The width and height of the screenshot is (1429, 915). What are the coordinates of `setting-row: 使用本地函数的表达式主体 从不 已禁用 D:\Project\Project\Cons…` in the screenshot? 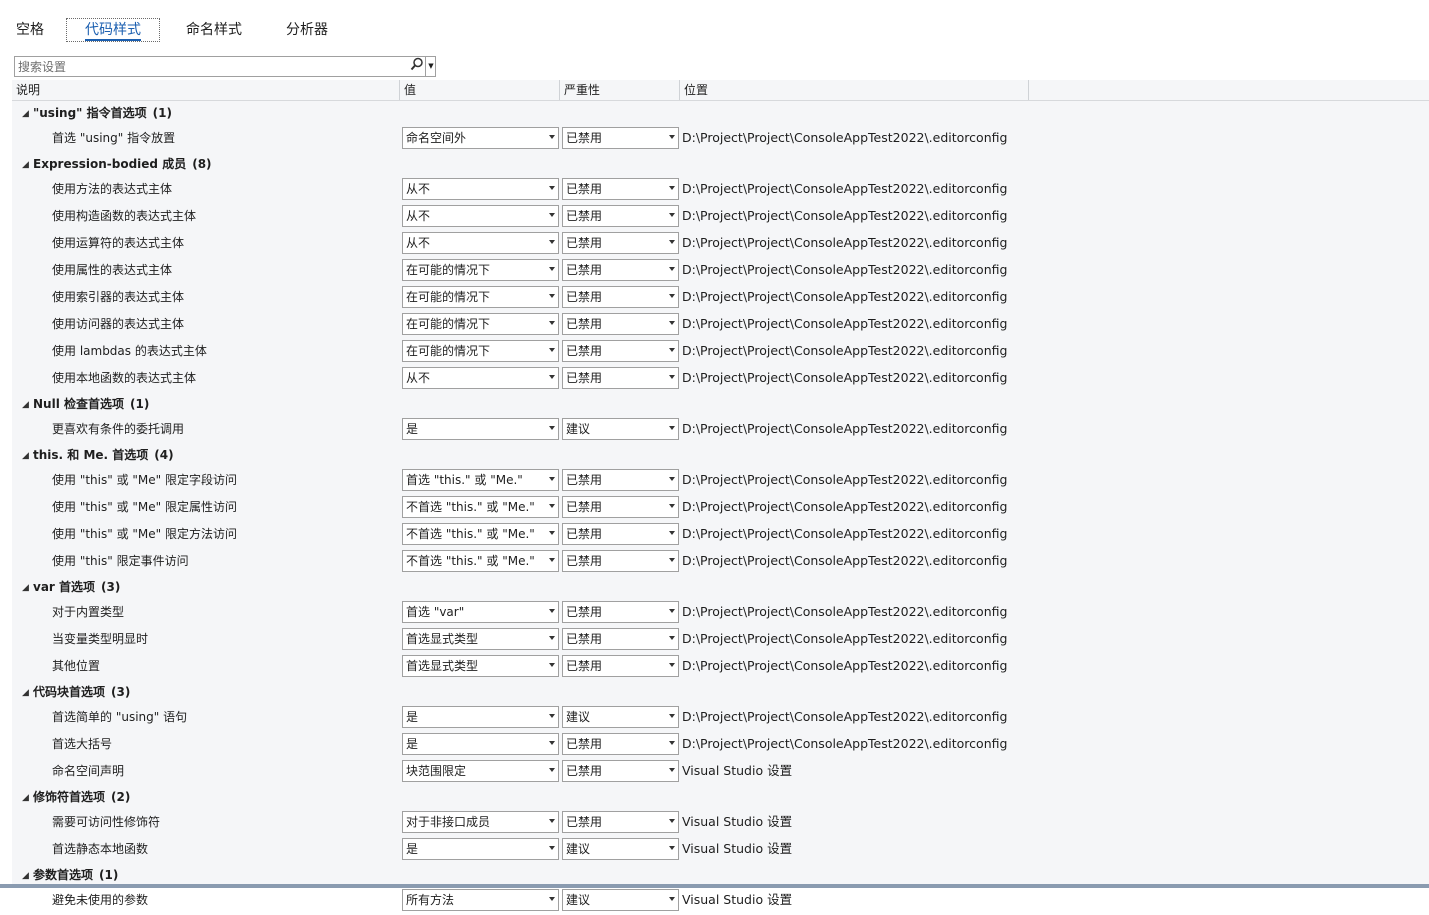 It's located at (720, 379).